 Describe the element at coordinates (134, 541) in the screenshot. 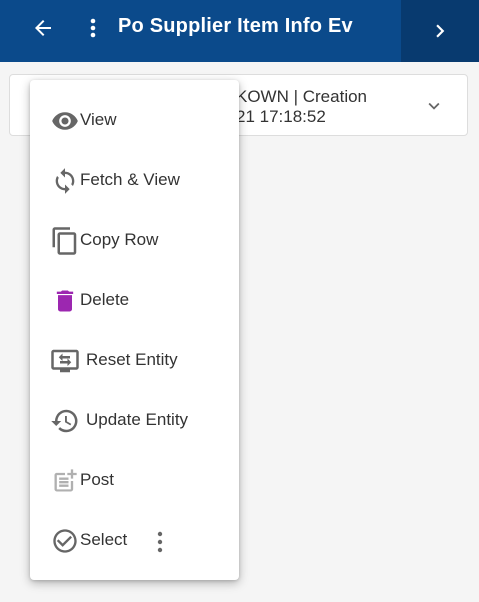

I see `menu-item-select: Select` at that location.